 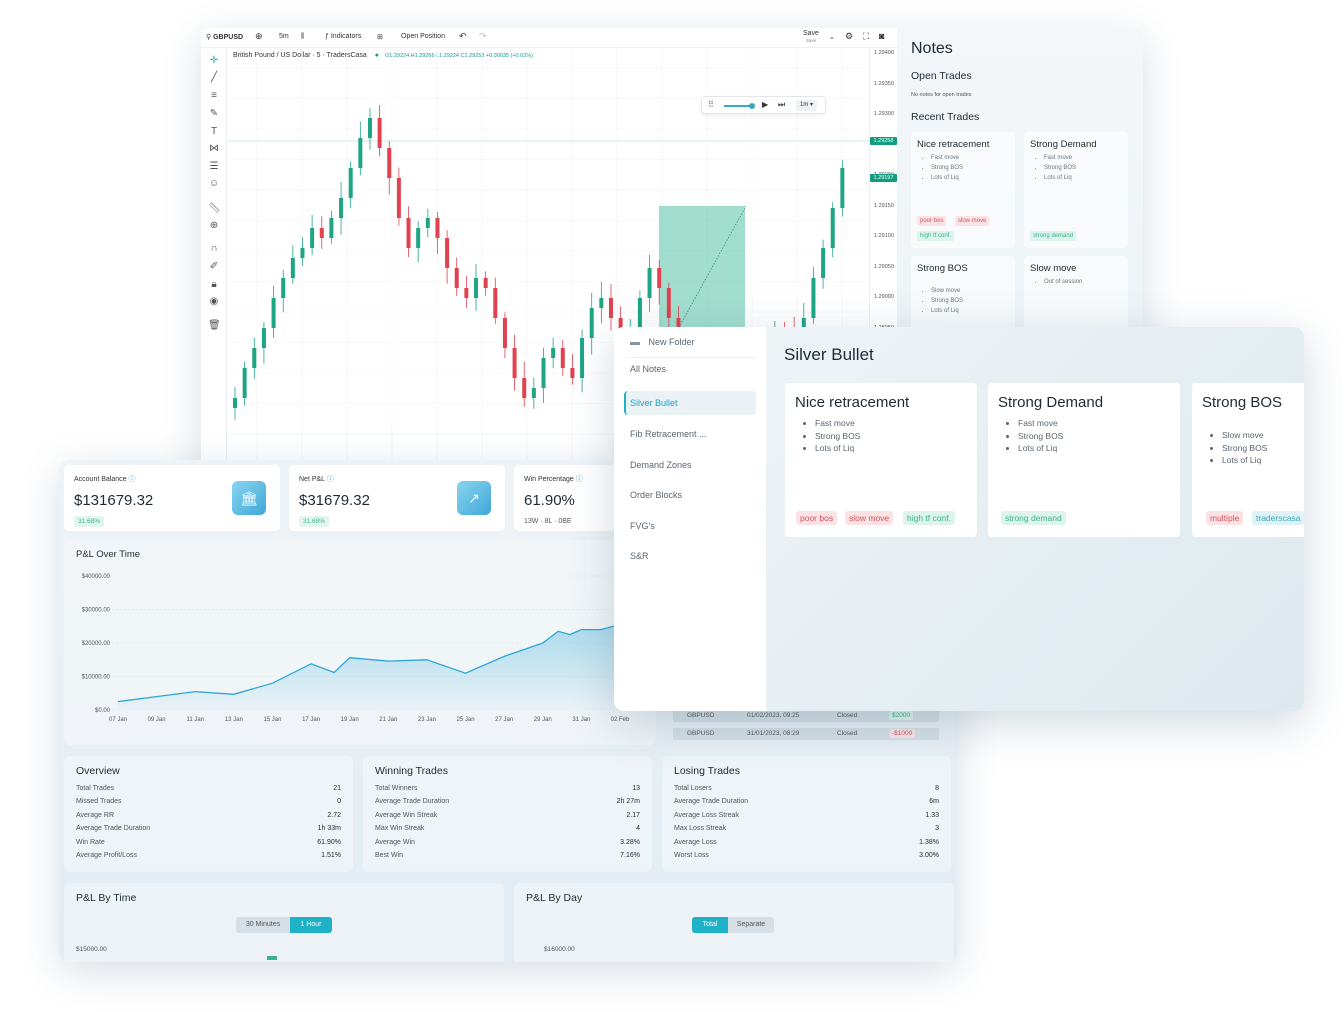 I want to click on redo-icon: ↷, so click(x=483, y=36).